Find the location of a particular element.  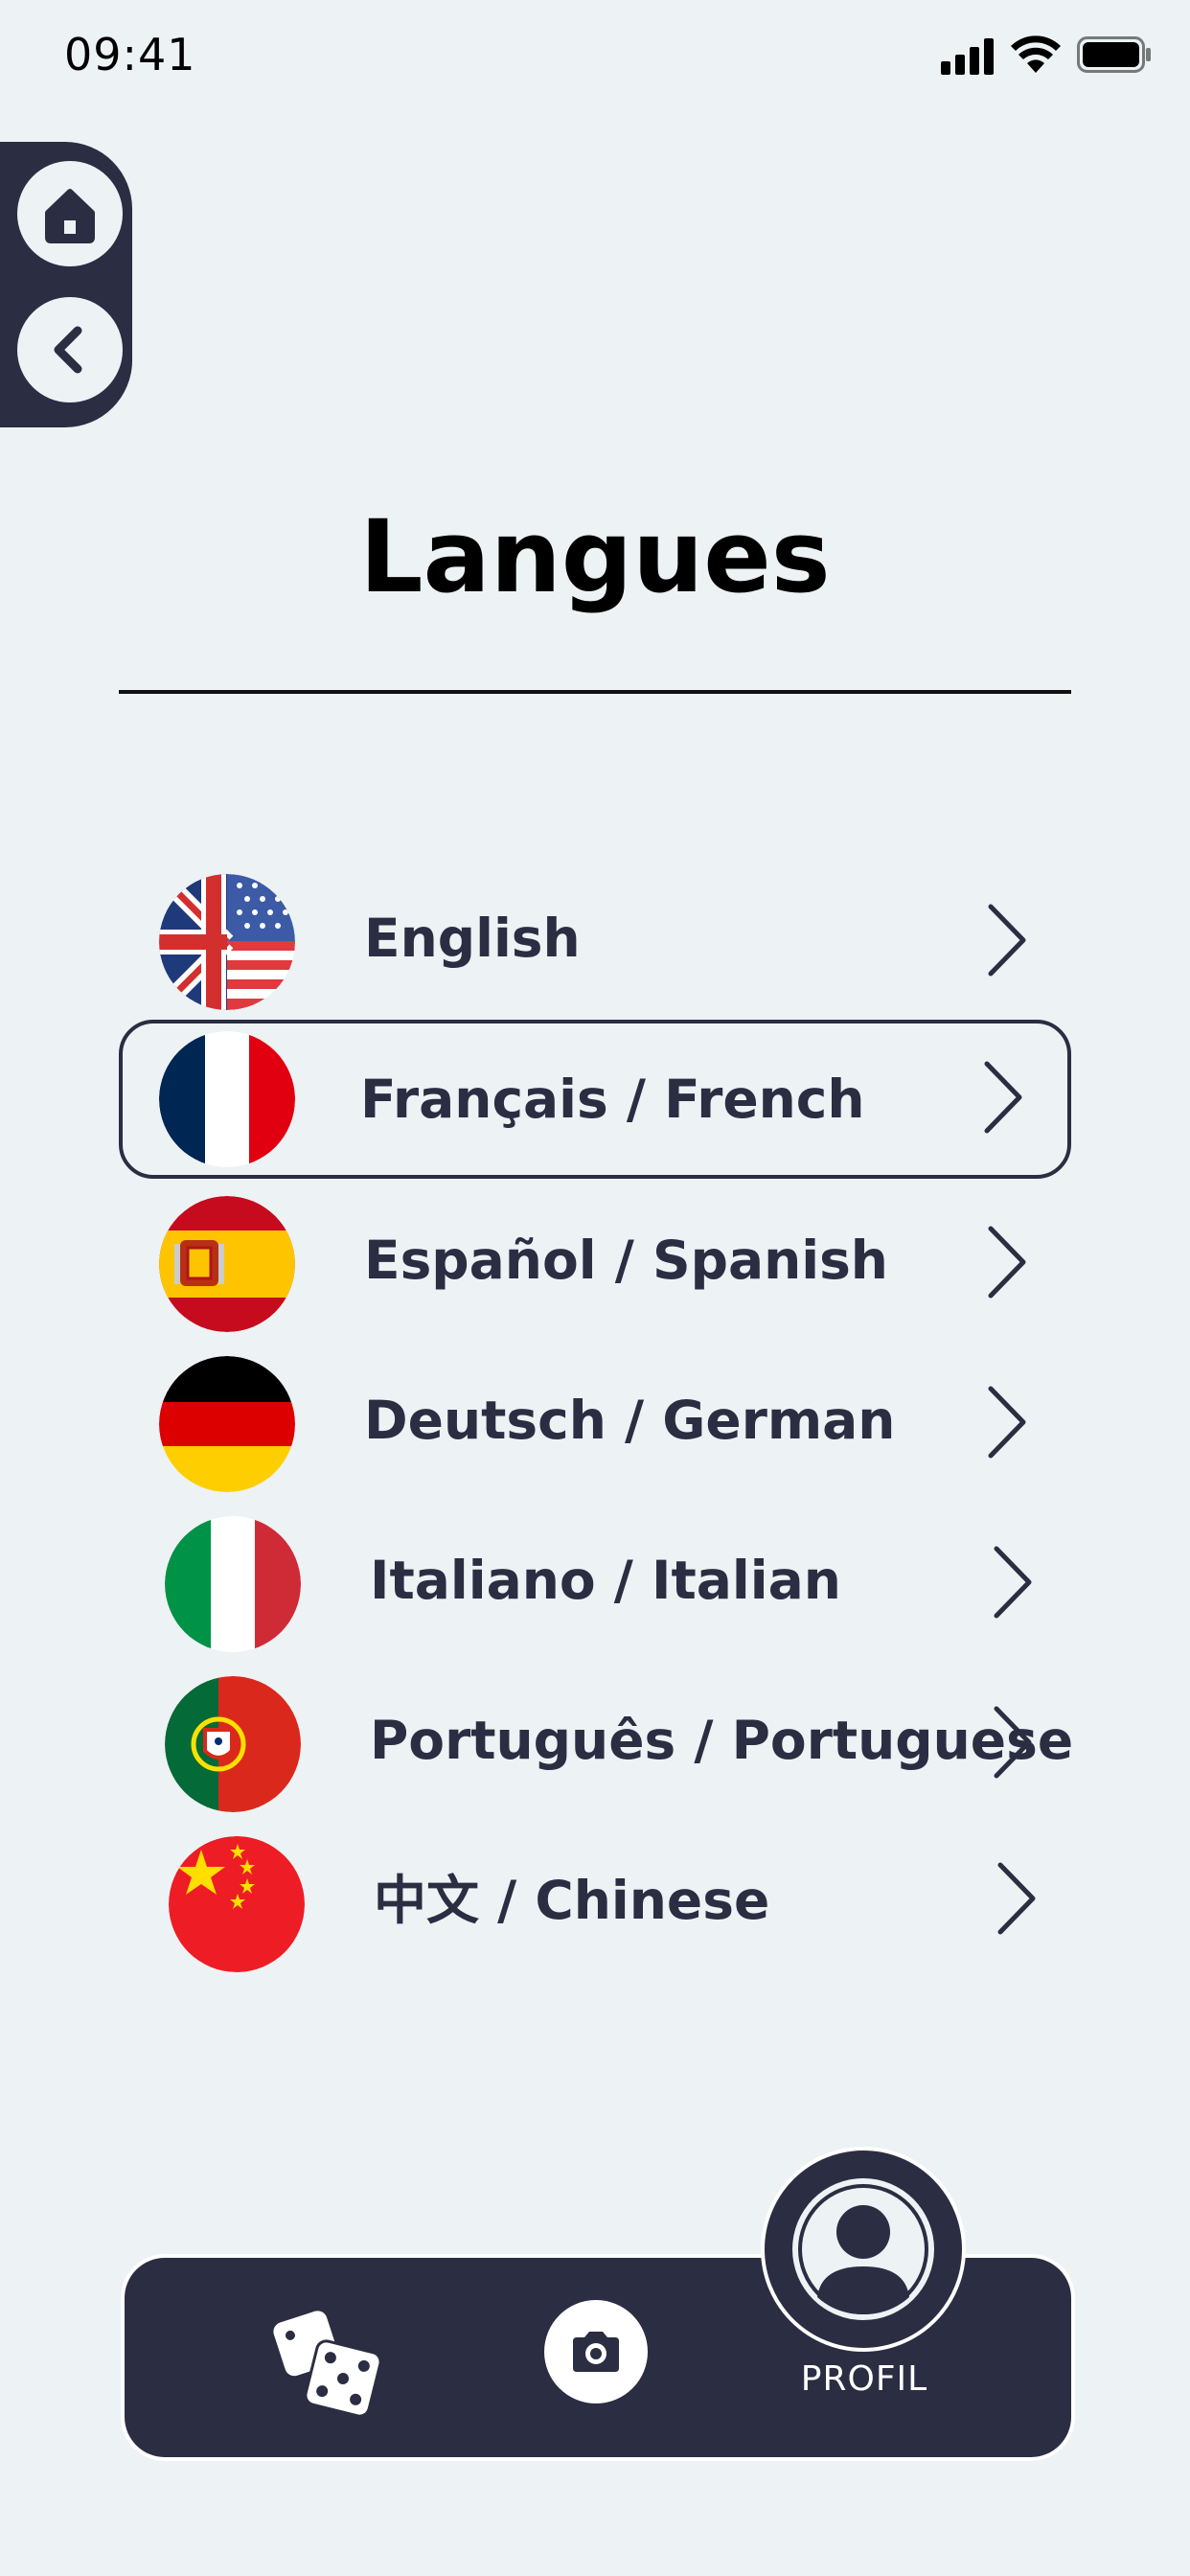

chevron-left-icon is located at coordinates (68, 350).